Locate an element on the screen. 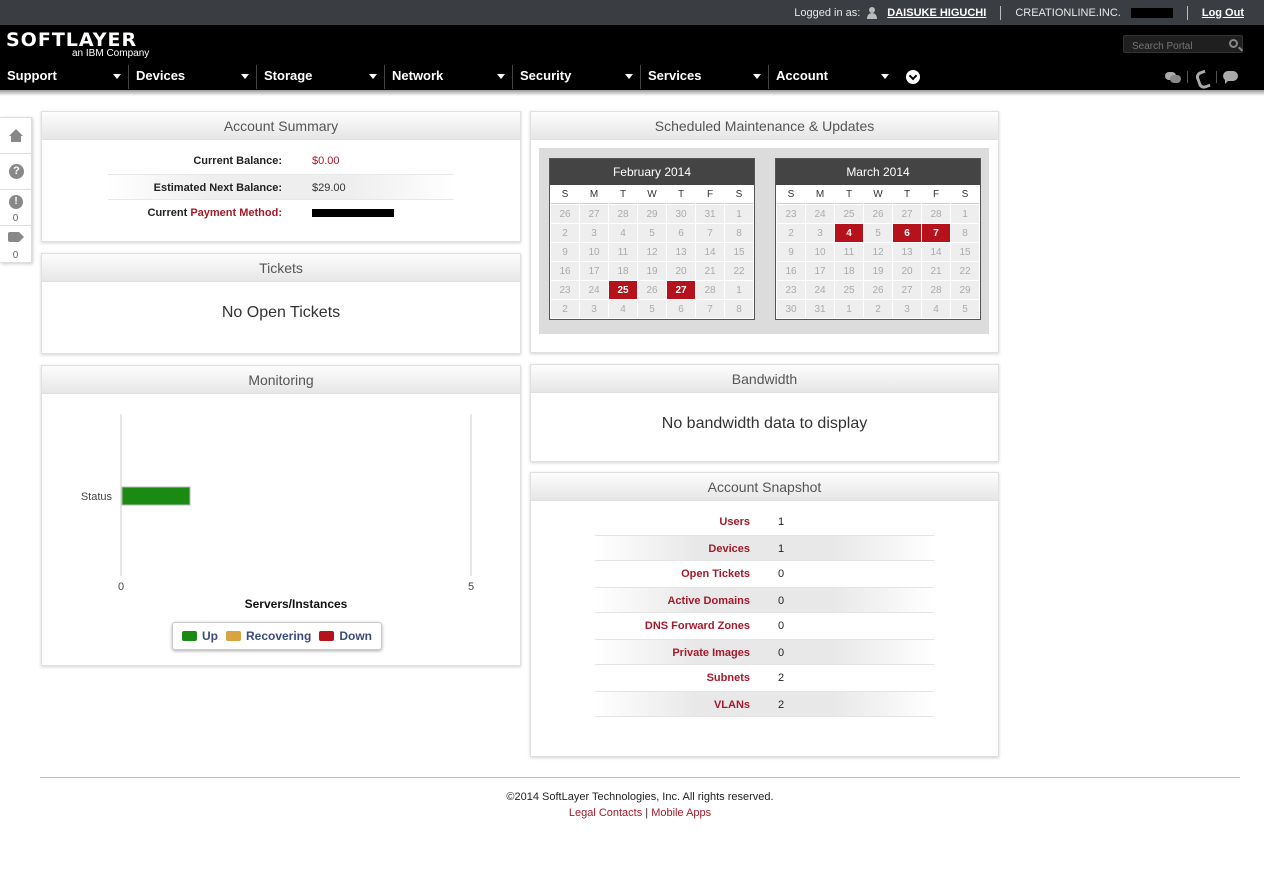 This screenshot has width=1264, height=883. summary-label: Current Payment Method: is located at coordinates (195, 213).